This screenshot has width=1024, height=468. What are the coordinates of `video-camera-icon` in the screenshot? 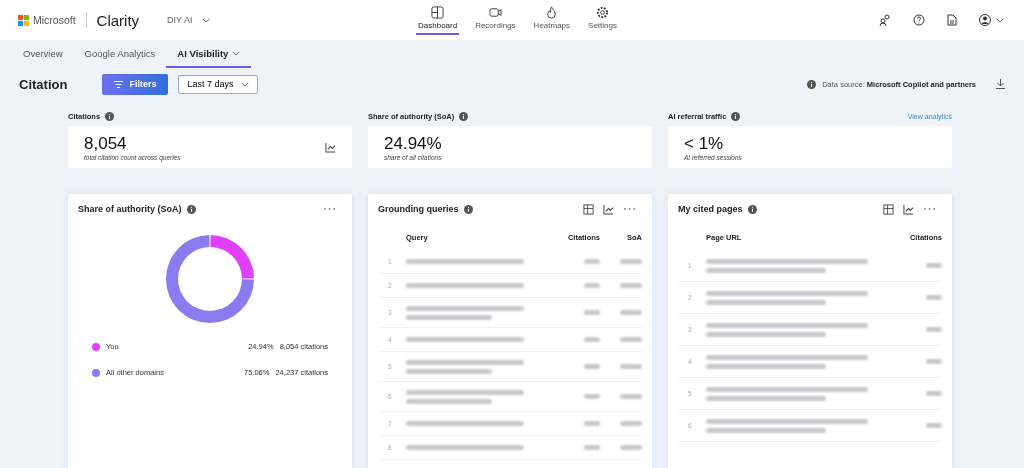 It's located at (495, 12).